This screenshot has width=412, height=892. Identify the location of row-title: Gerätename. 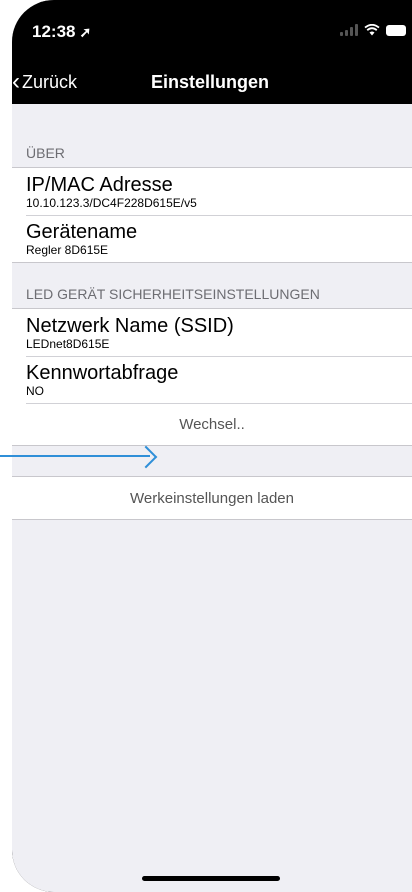
(82, 232).